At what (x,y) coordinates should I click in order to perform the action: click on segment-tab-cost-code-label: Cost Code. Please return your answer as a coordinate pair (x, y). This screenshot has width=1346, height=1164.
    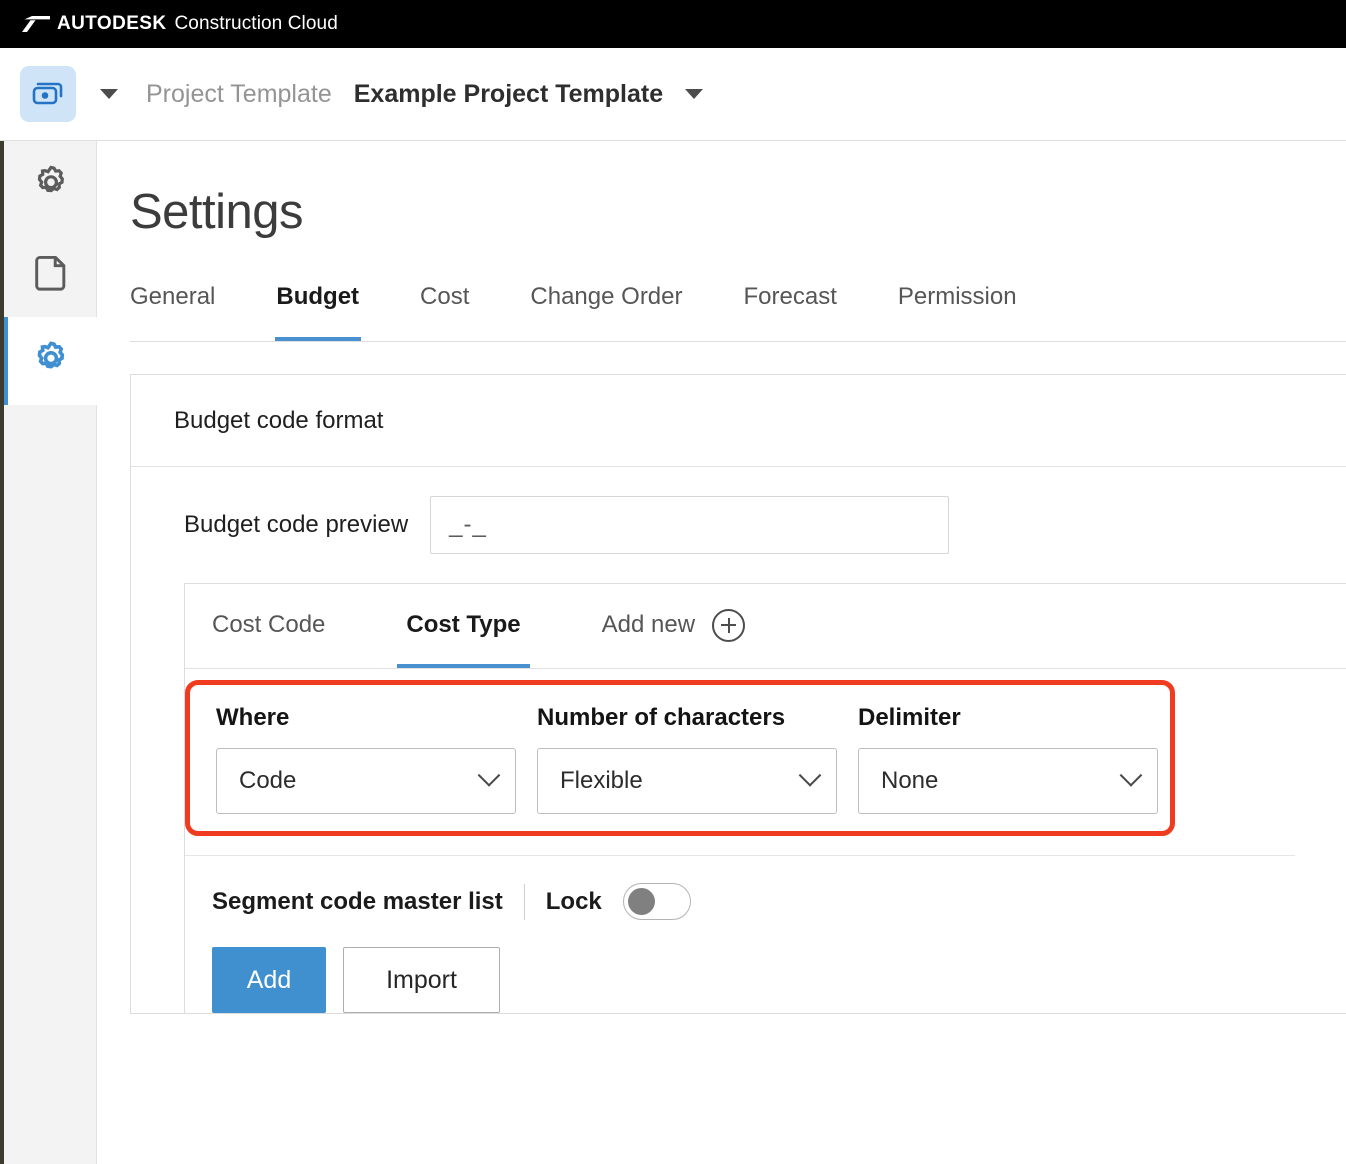
    Looking at the image, I should click on (269, 624).